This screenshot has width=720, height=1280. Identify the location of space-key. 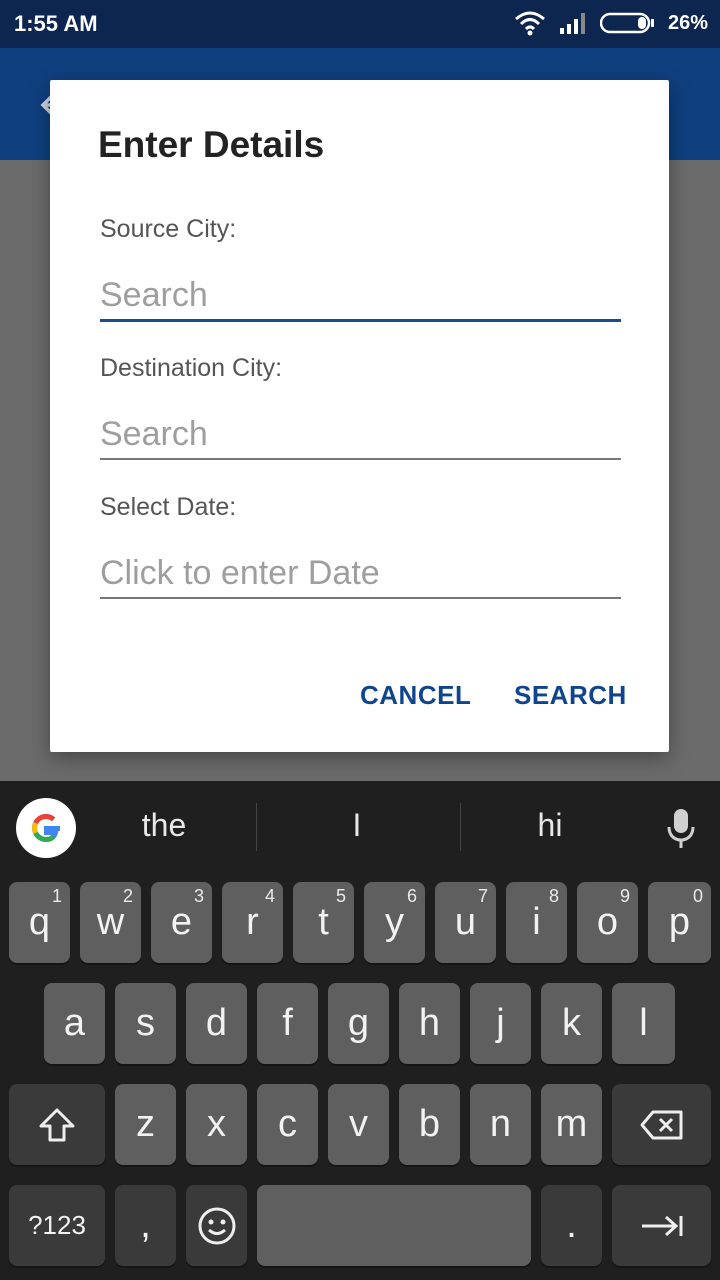
(394, 1225).